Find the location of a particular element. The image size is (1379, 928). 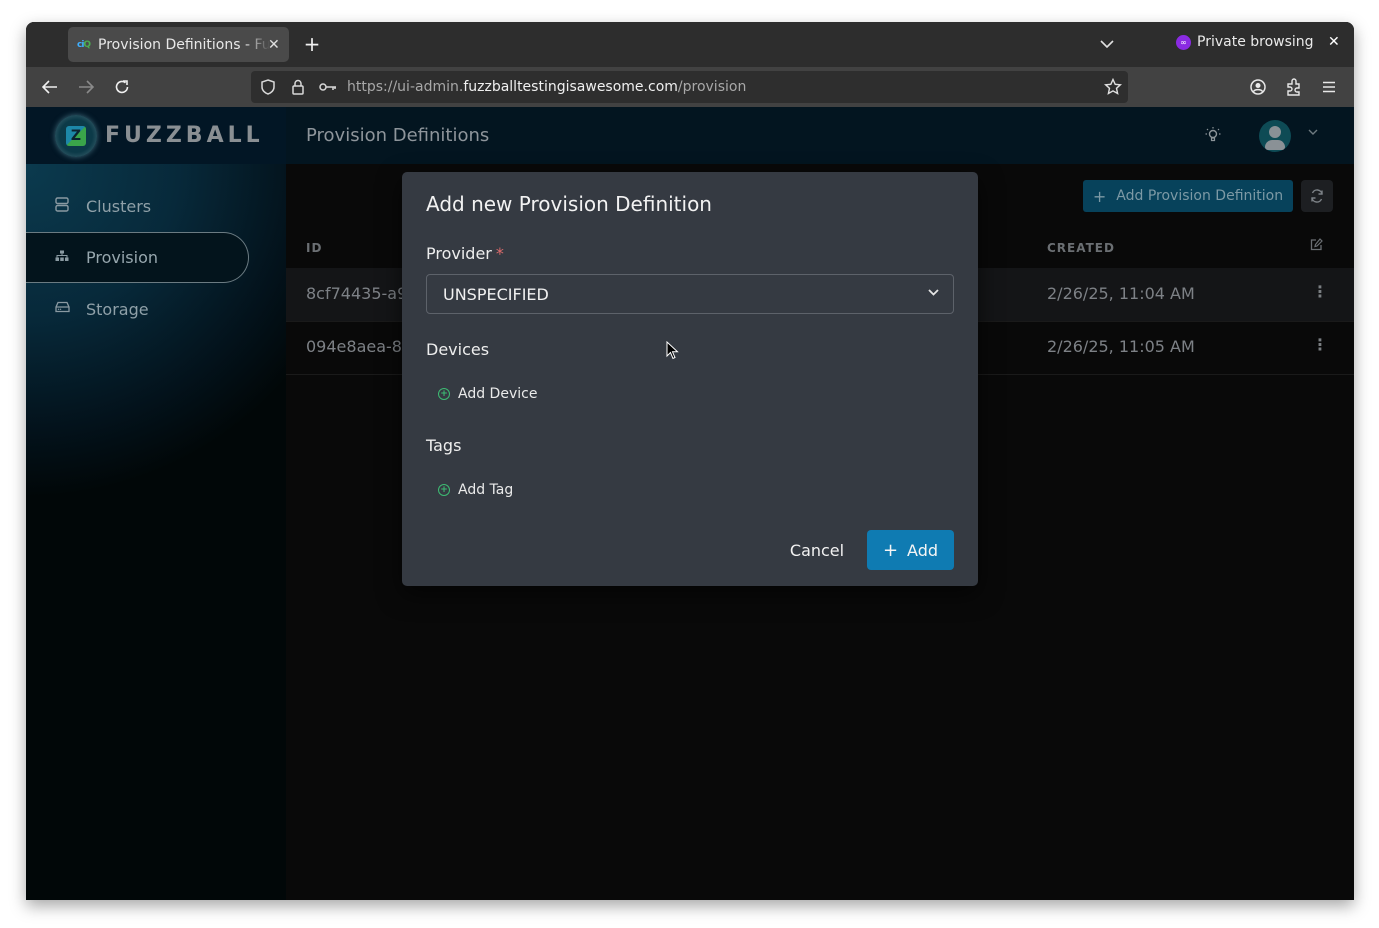

hard-drive-icon is located at coordinates (62, 309).